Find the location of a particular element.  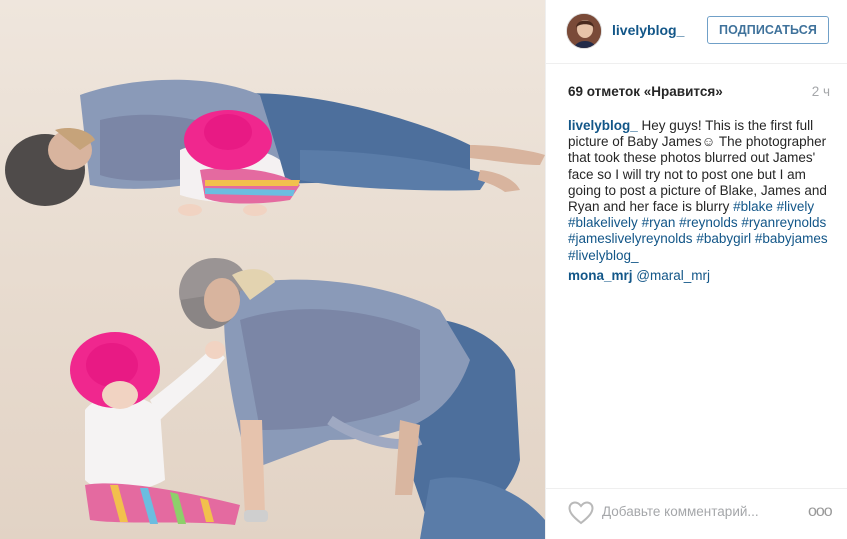

post-footer: Добавьте комментарий... ooo is located at coordinates (696, 513).